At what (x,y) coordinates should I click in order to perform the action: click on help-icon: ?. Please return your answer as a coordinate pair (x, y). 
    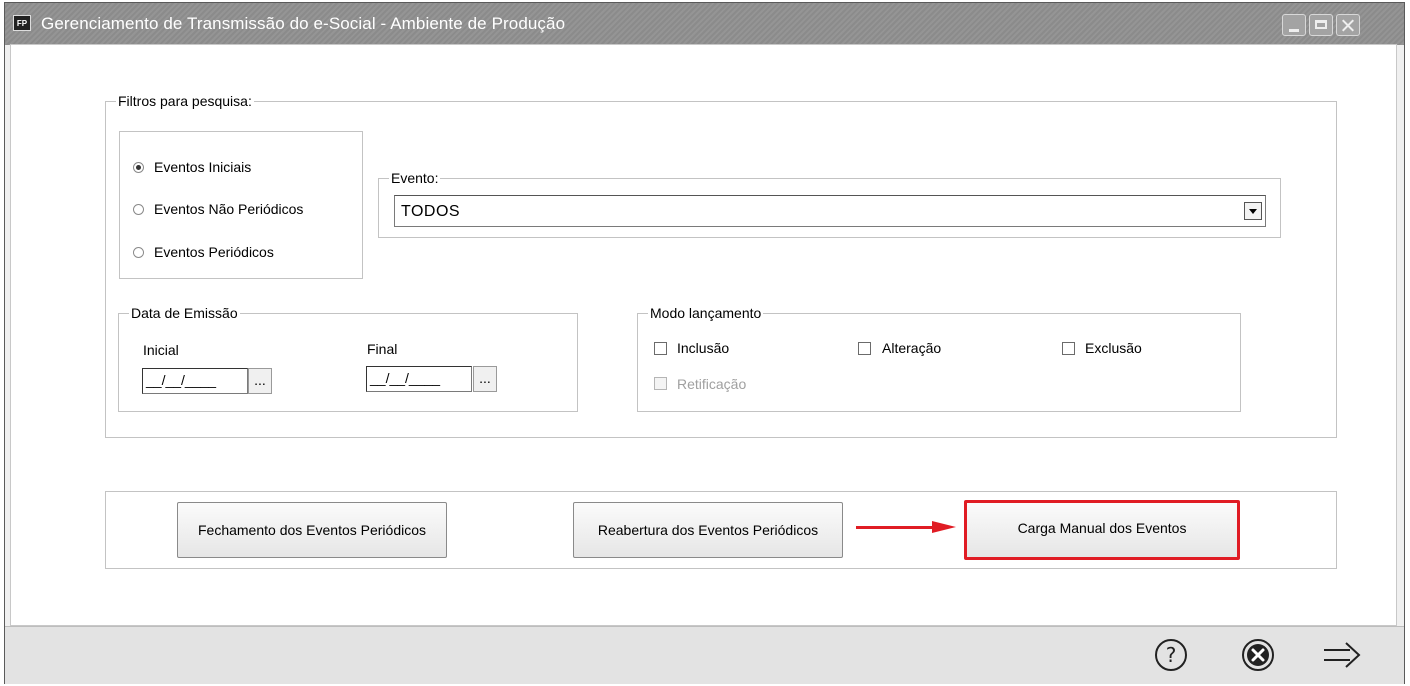
    Looking at the image, I should click on (1171, 655).